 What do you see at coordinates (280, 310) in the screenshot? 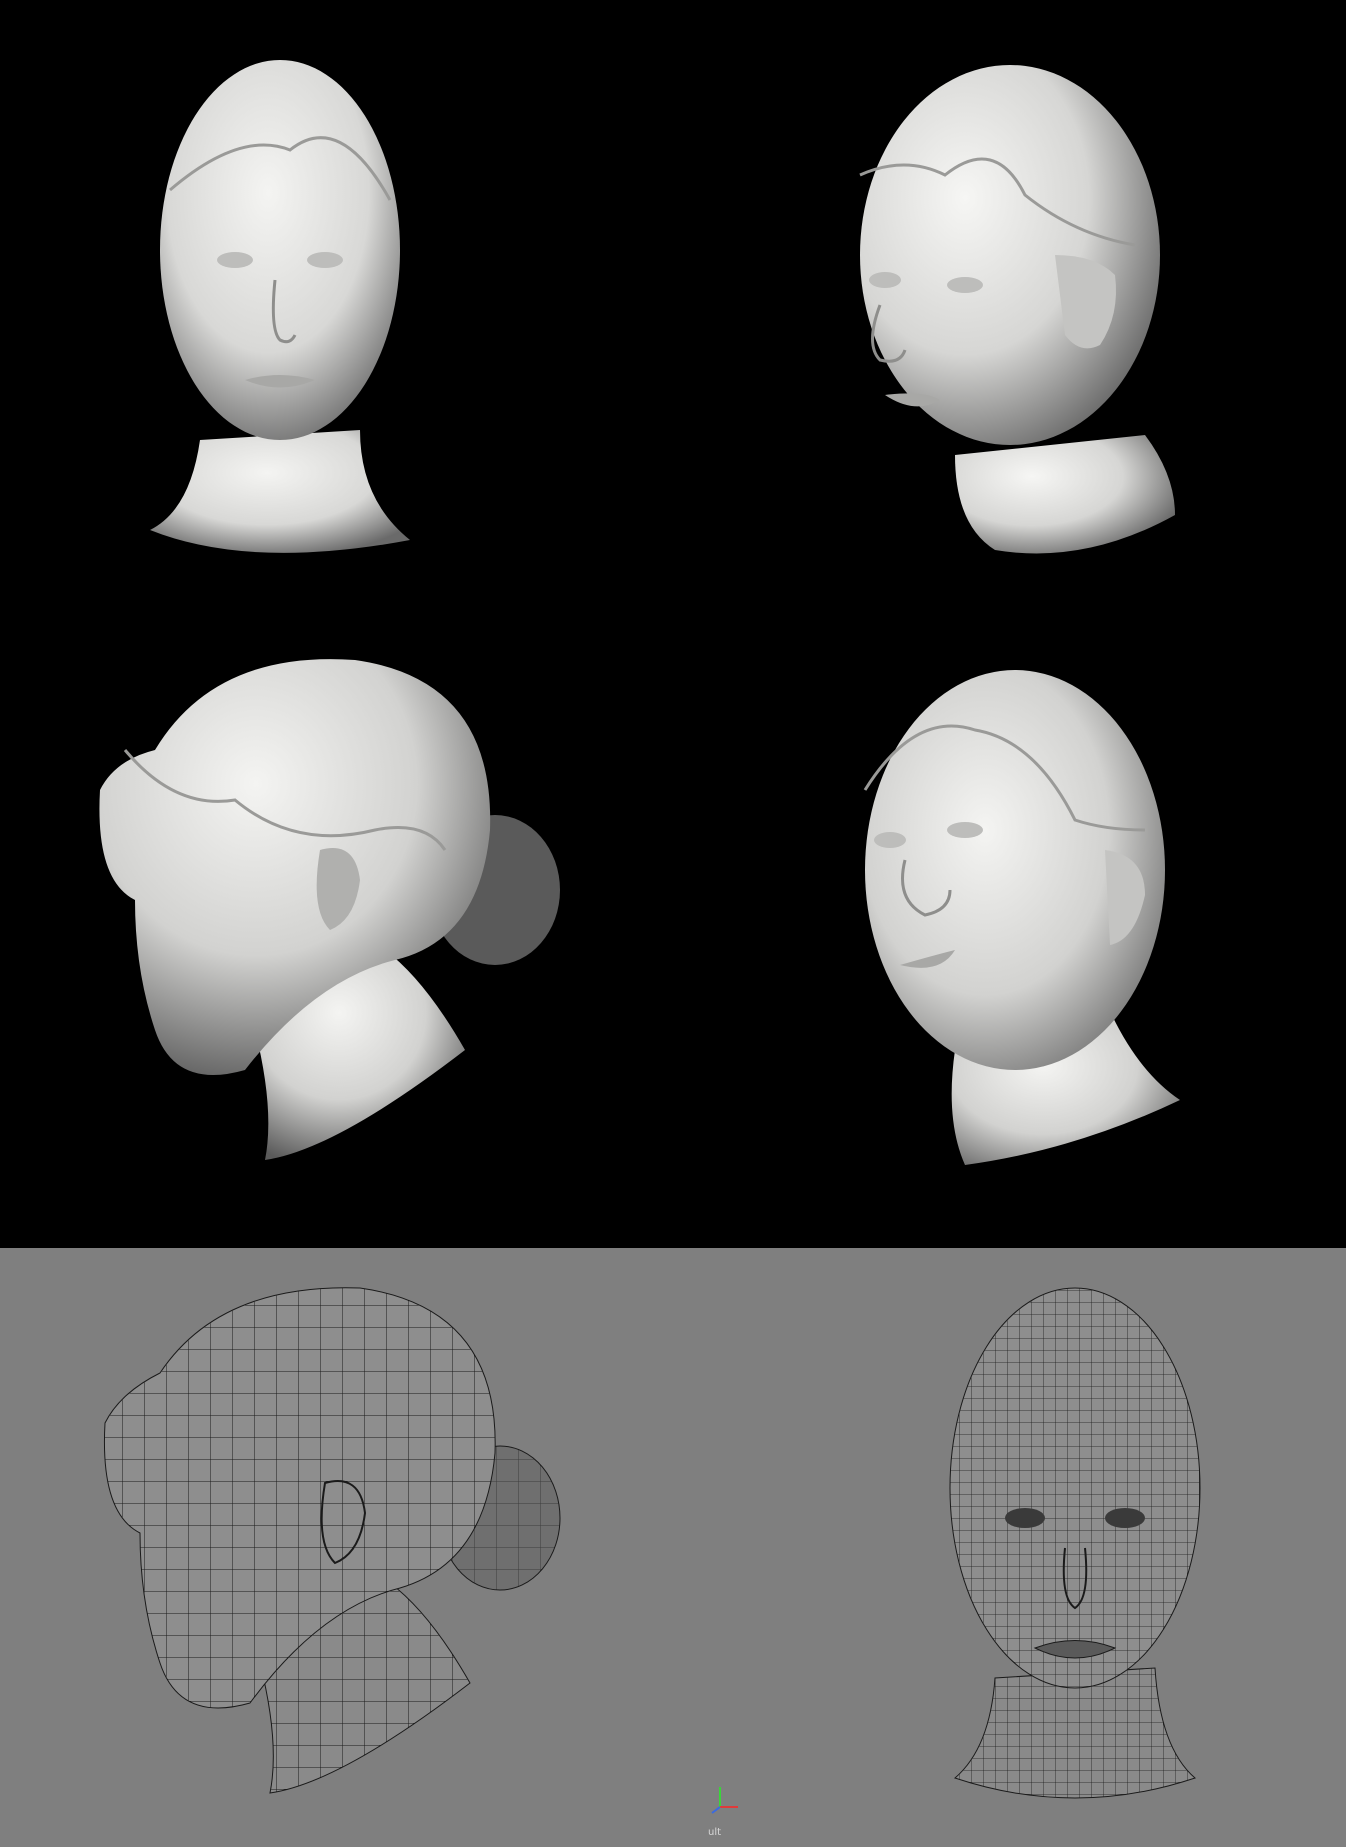
I see `shaded-head-front` at bounding box center [280, 310].